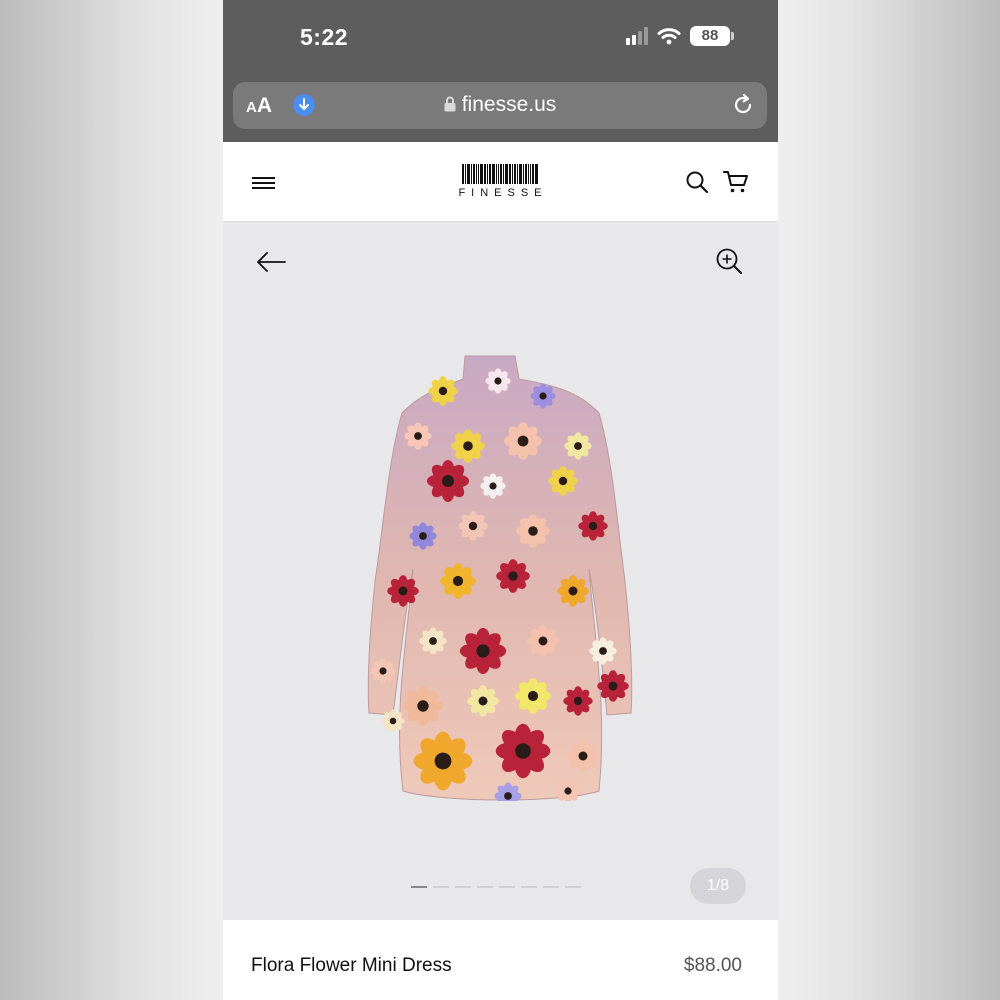  What do you see at coordinates (712, 36) in the screenshot?
I see `battery-icon: 88` at bounding box center [712, 36].